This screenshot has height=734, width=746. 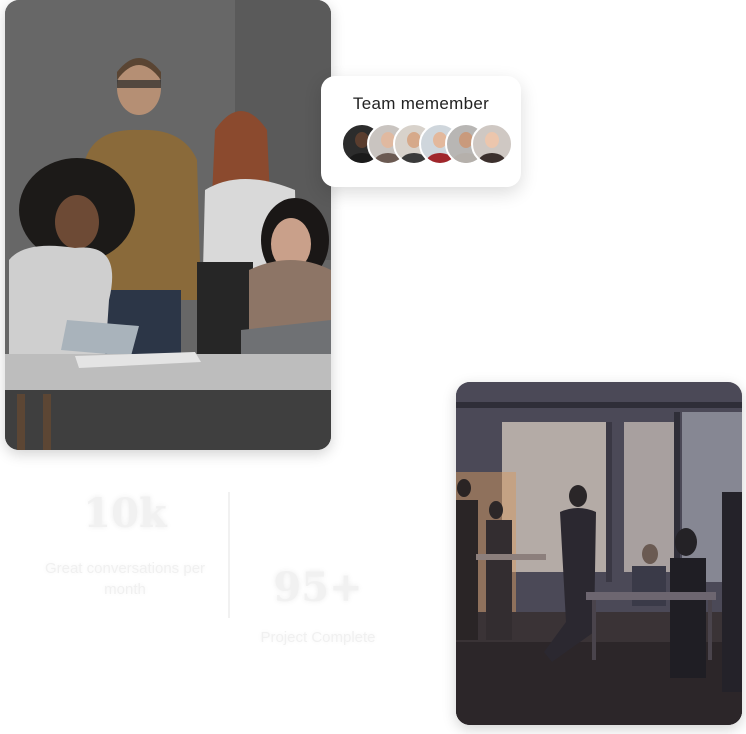 I want to click on team-card-title: Team memember, so click(x=421, y=103).